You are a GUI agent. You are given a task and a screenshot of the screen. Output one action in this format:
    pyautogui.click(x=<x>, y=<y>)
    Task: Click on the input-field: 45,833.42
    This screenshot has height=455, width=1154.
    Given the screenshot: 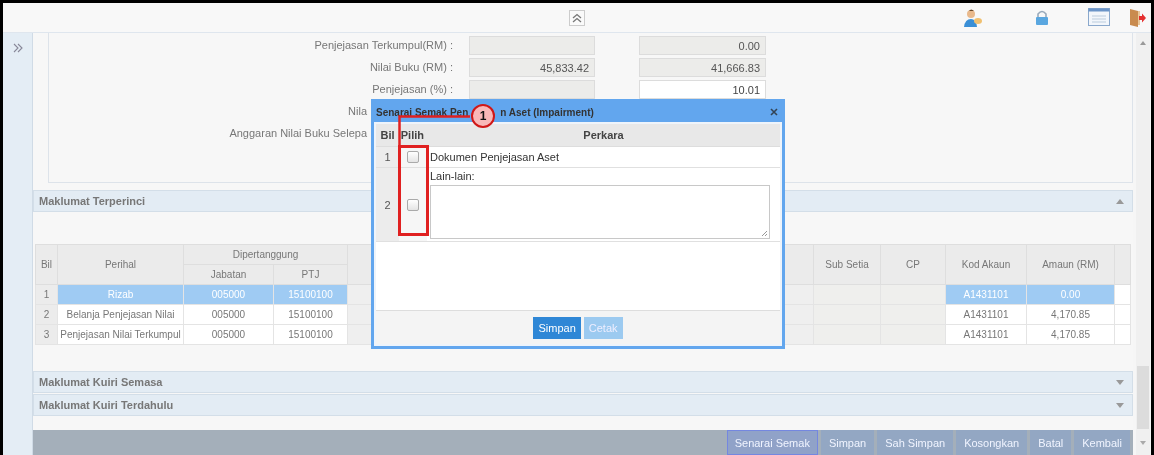 What is the action you would take?
    pyautogui.click(x=532, y=67)
    